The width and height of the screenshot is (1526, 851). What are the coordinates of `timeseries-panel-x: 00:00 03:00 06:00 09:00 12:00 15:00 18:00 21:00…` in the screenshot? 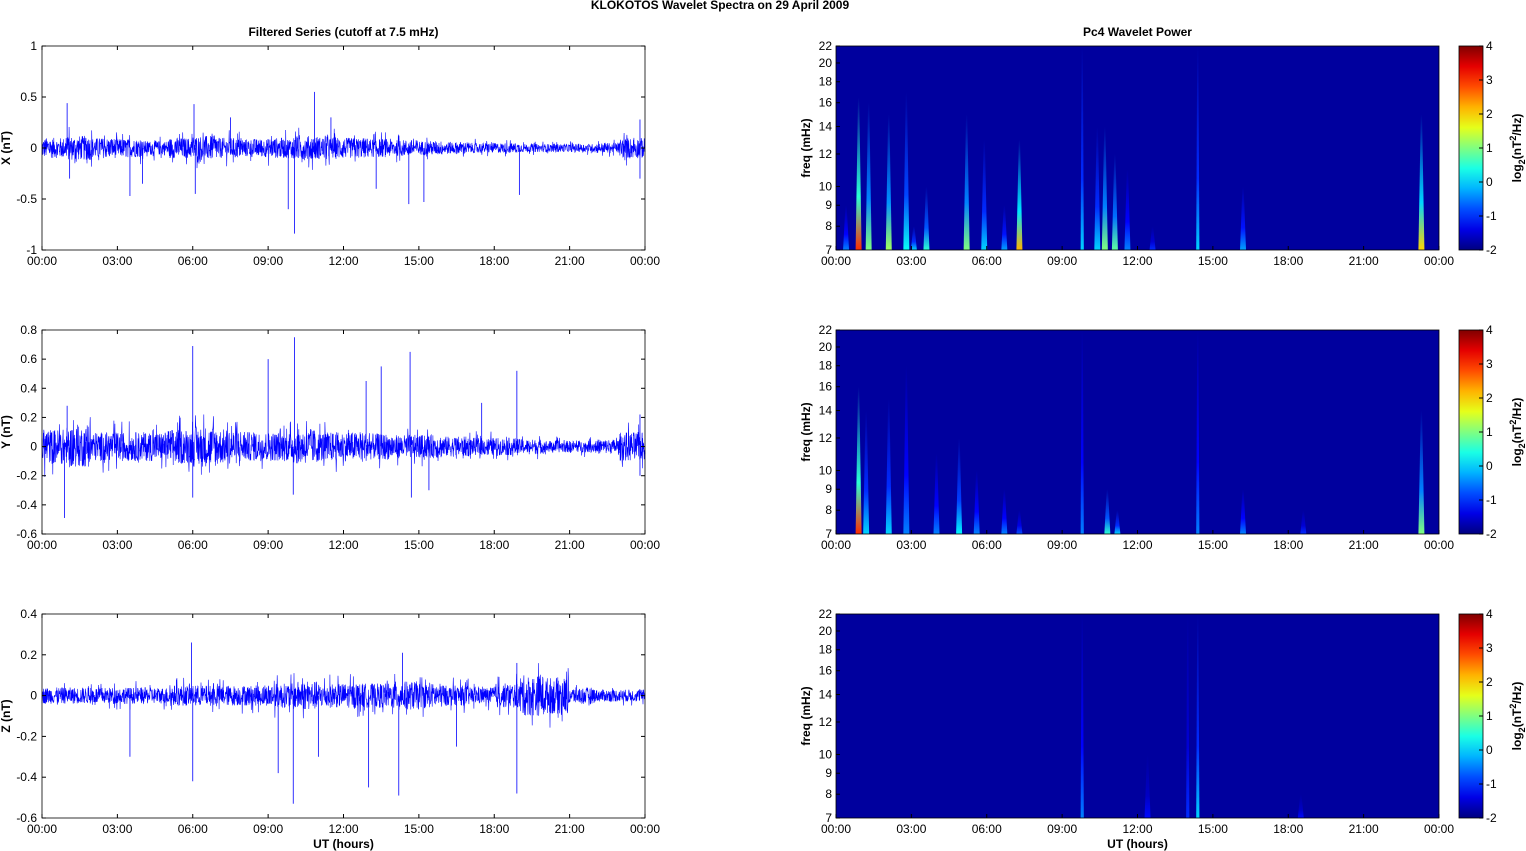 It's located at (330, 146).